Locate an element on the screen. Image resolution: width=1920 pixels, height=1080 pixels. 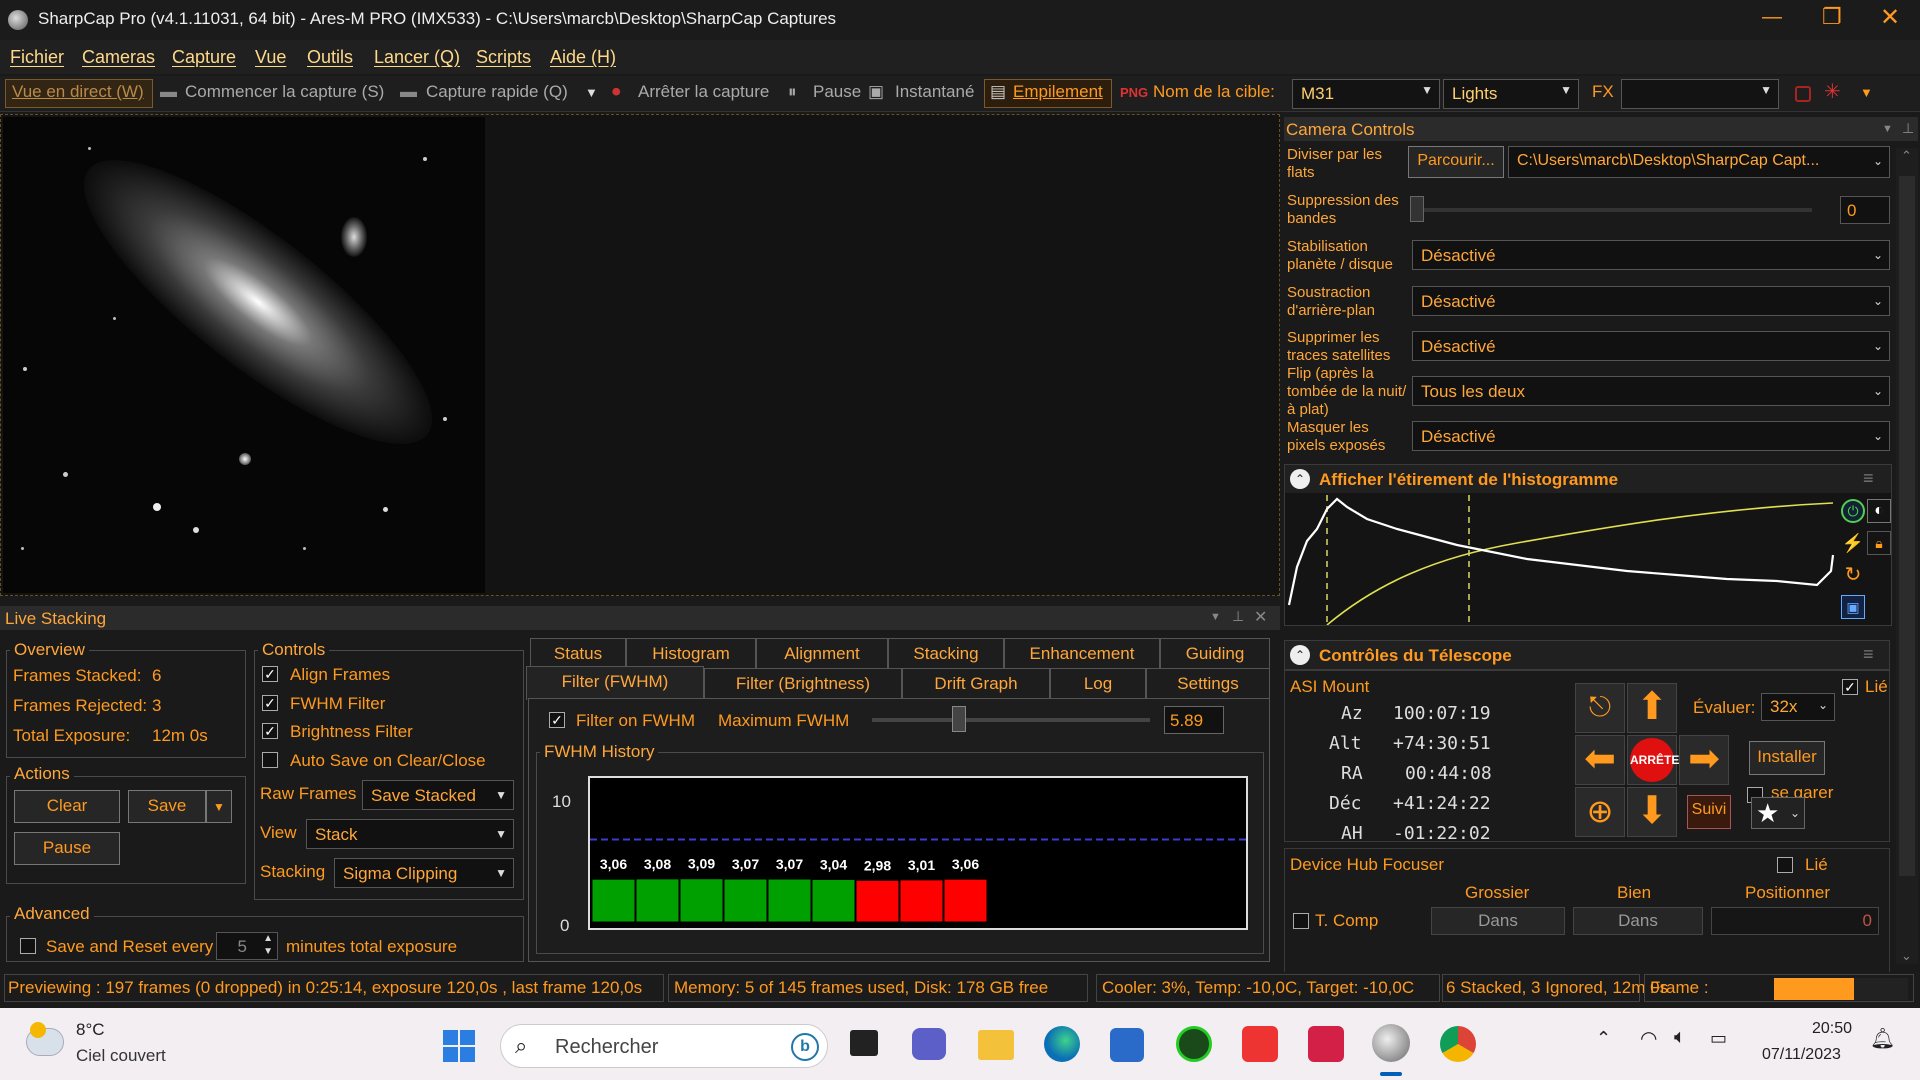
focuser-position-input: 0 is located at coordinates (1795, 921).